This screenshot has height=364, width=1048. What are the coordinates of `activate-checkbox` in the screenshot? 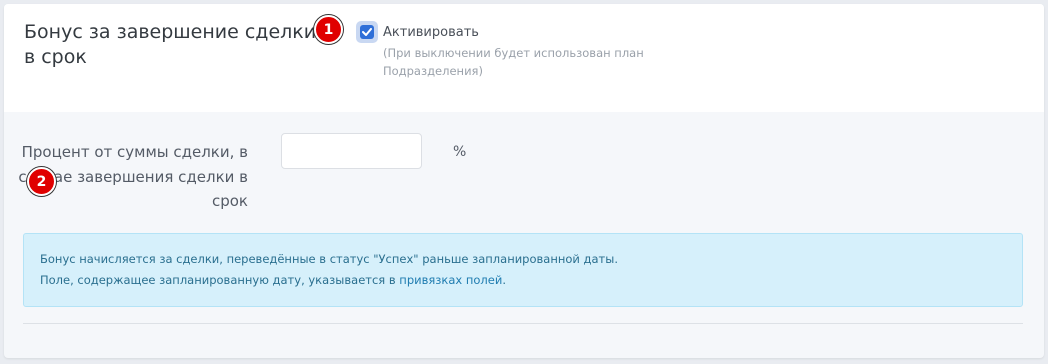 It's located at (367, 32).